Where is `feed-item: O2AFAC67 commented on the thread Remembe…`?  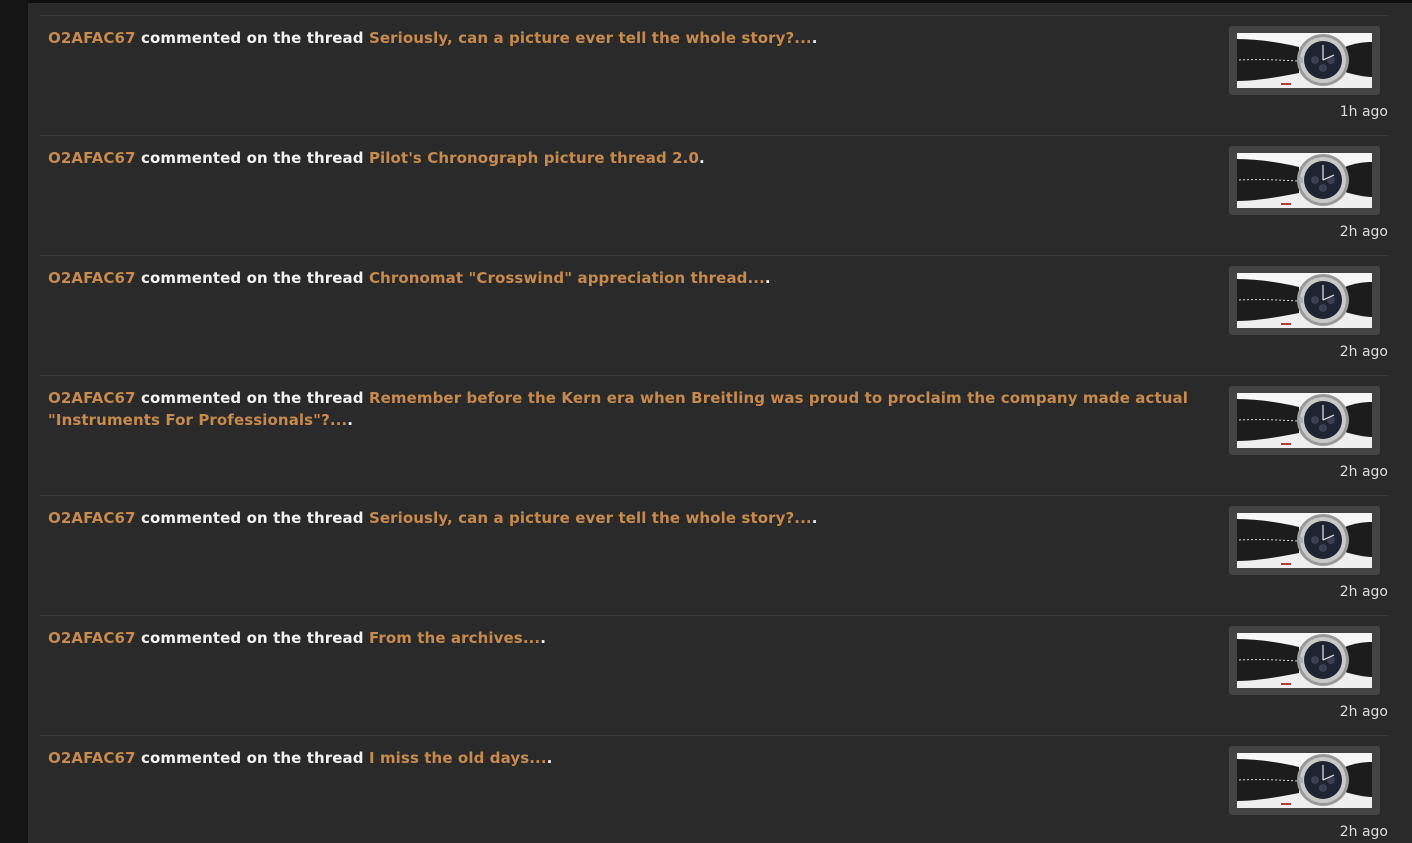
feed-item: O2AFAC67 commented on the thread Remembe… is located at coordinates (714, 435).